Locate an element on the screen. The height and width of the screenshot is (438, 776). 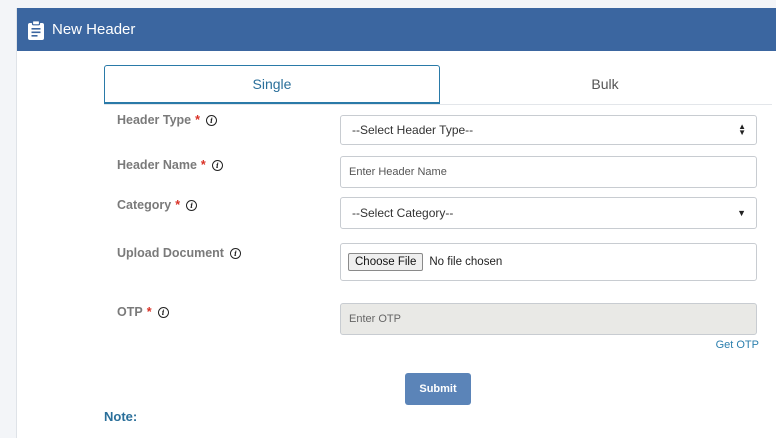
category-label-text: Category is located at coordinates (144, 205).